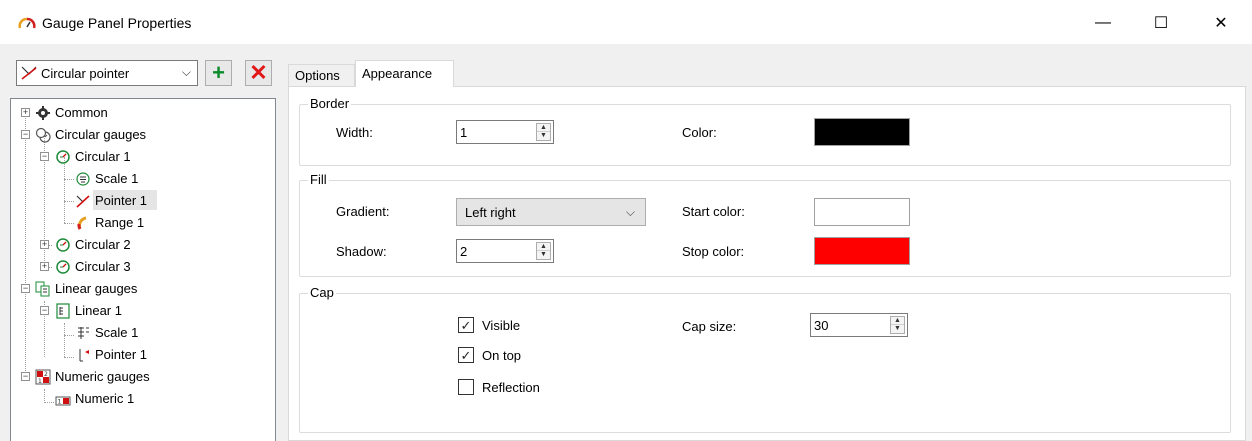 Image resolution: width=1252 pixels, height=441 pixels. Describe the element at coordinates (85, 73) in the screenshot. I see `object-type-value: Circular pointer` at that location.